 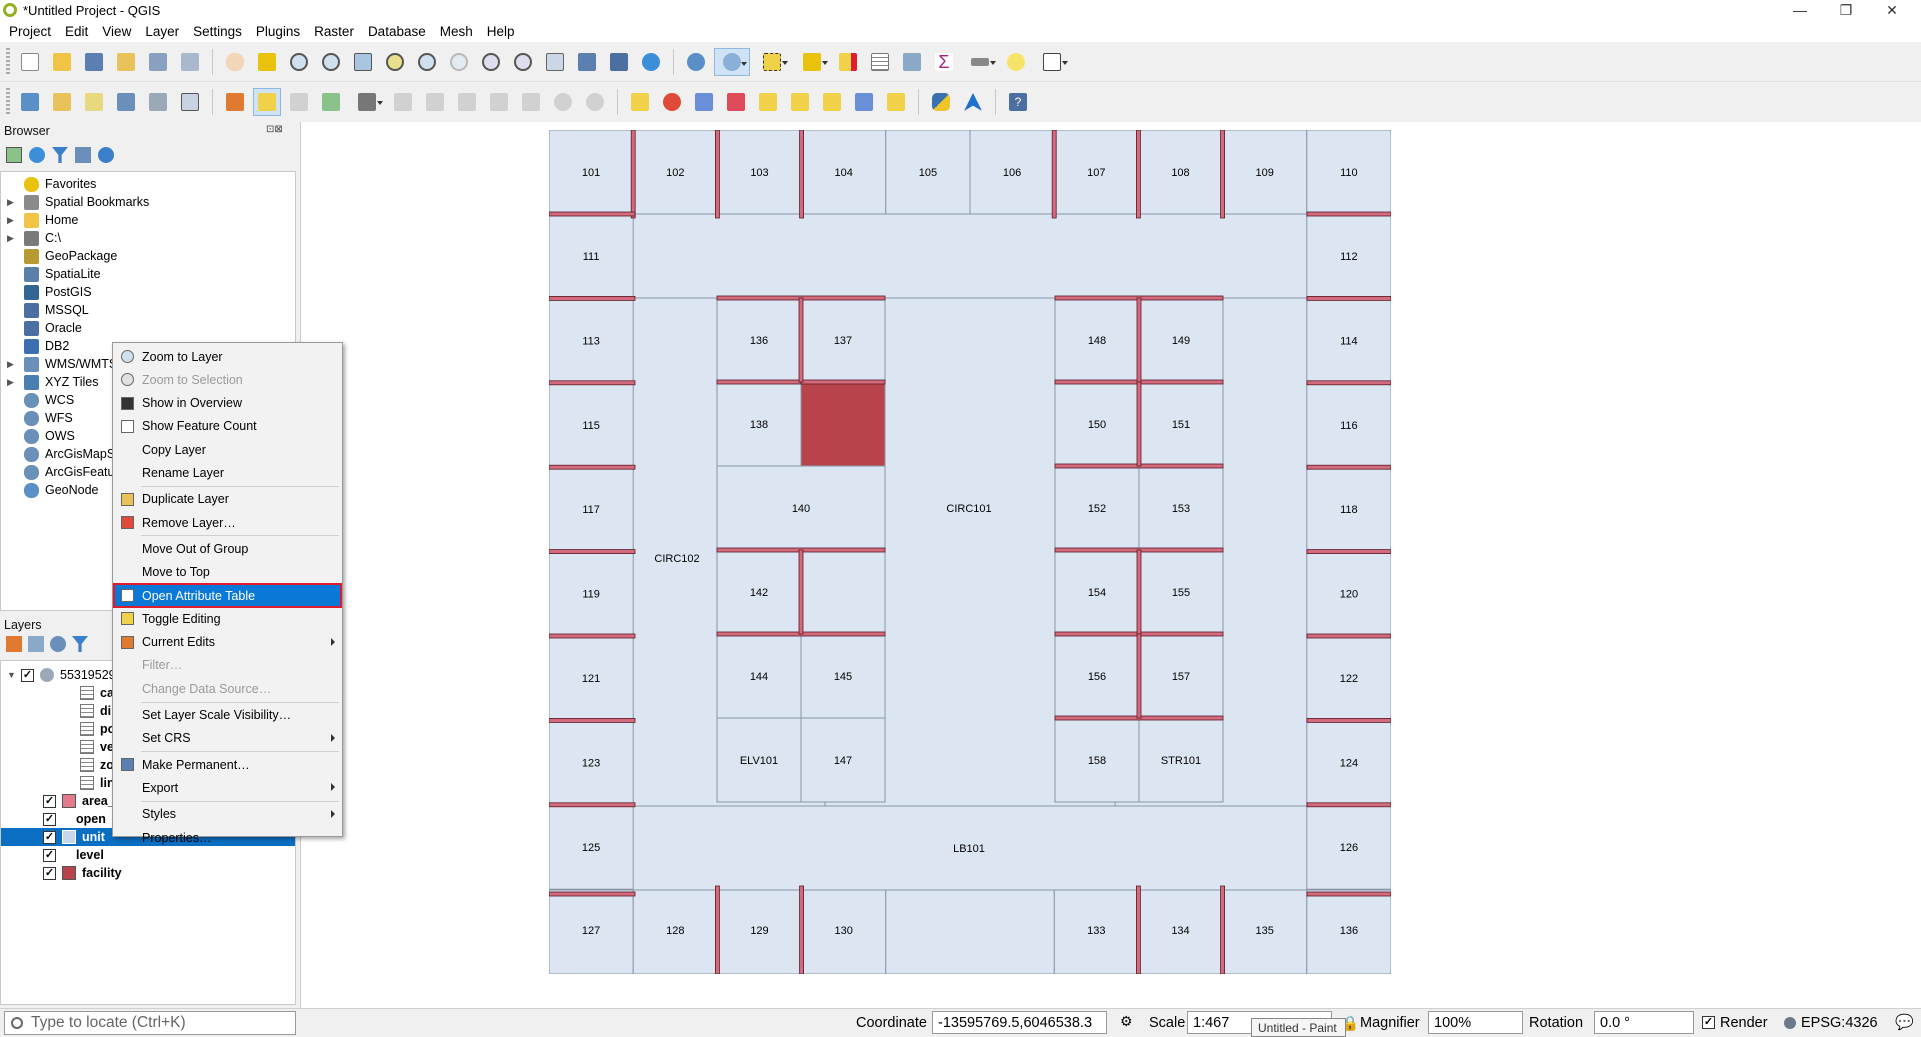 I want to click on context-menu-item: Copy Layer, so click(x=227, y=449).